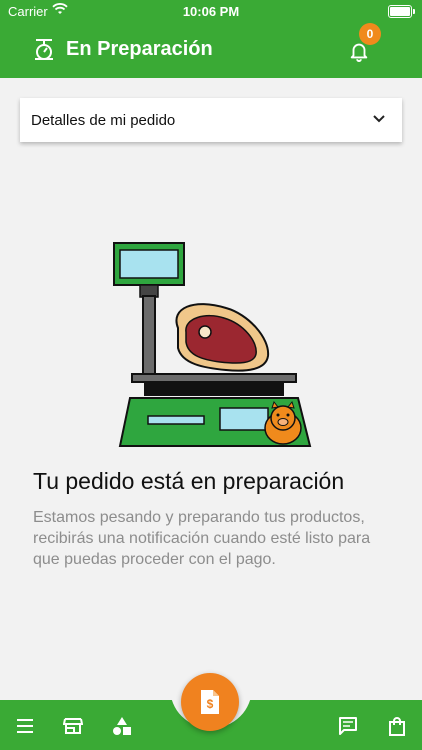  I want to click on battery-icon, so click(401, 11).